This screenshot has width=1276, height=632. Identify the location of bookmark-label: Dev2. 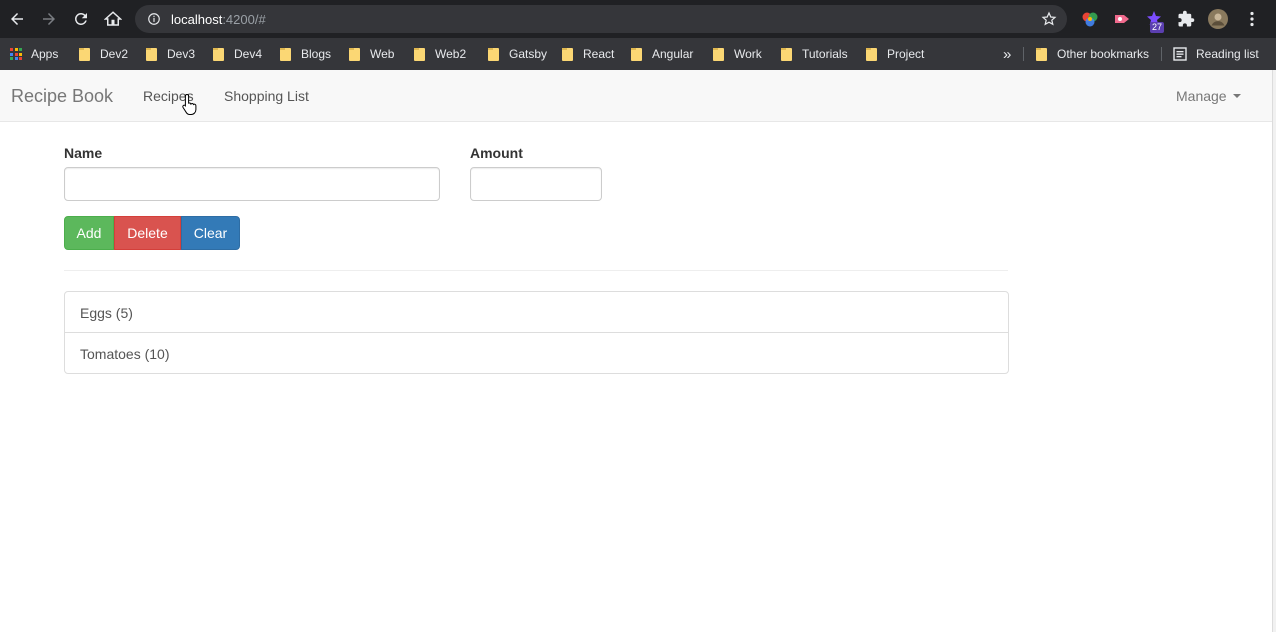
(114, 54).